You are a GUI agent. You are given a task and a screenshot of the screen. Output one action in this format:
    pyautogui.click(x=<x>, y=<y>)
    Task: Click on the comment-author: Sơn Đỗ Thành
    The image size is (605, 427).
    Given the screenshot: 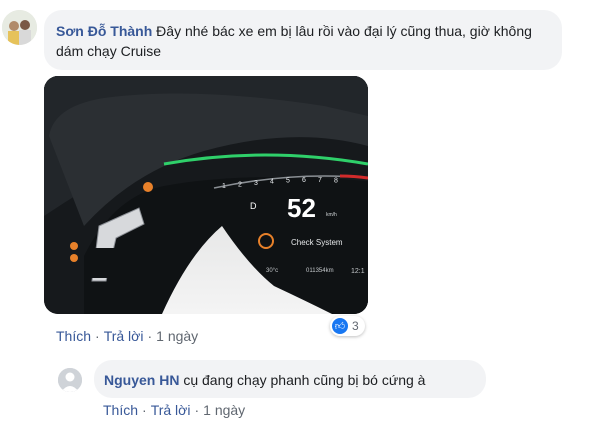 What is the action you would take?
    pyautogui.click(x=104, y=31)
    